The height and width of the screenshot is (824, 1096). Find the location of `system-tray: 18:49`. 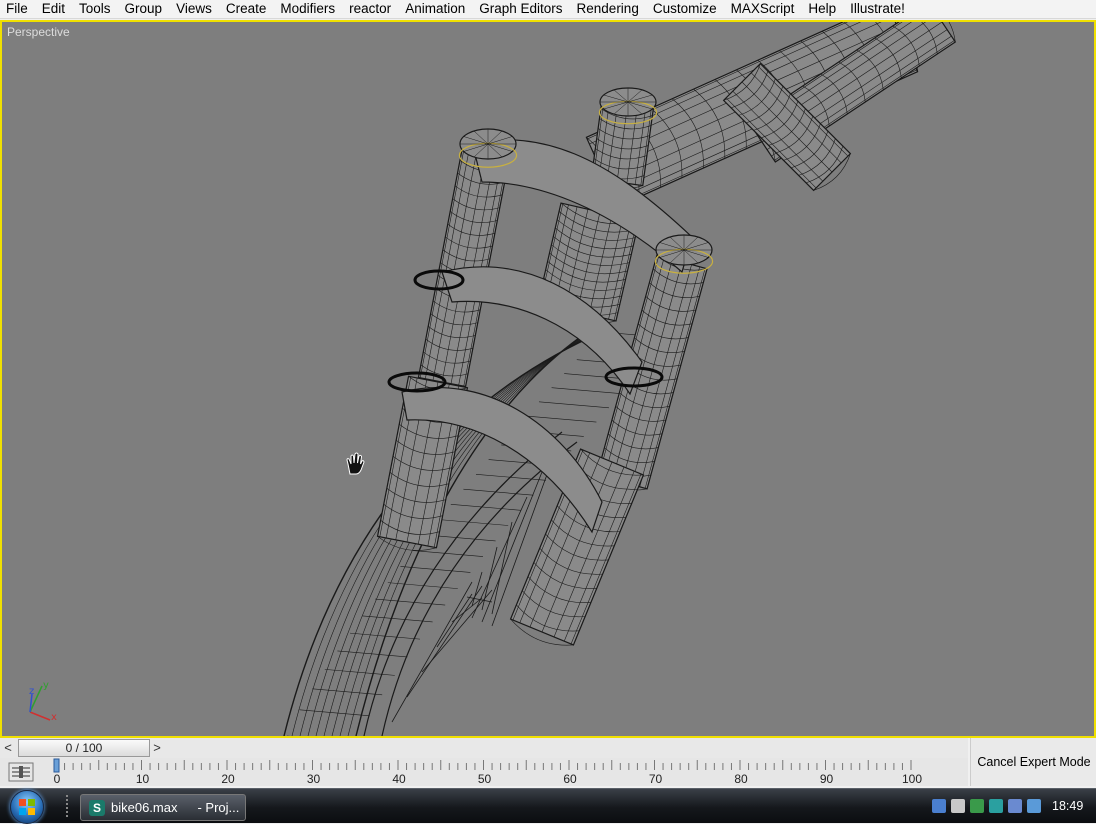

system-tray: 18:49 is located at coordinates (1007, 806).